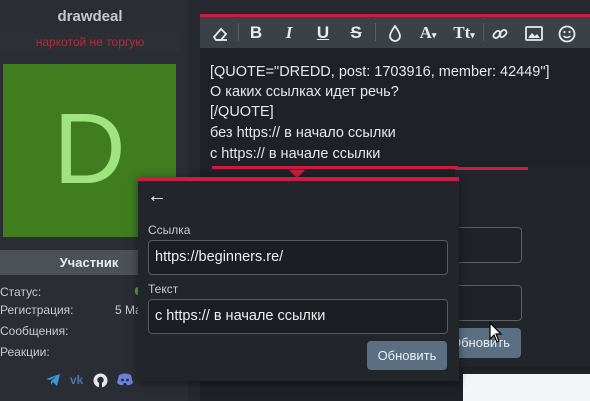 The height and width of the screenshot is (401, 590). I want to click on background-url-field, so click(488, 245).